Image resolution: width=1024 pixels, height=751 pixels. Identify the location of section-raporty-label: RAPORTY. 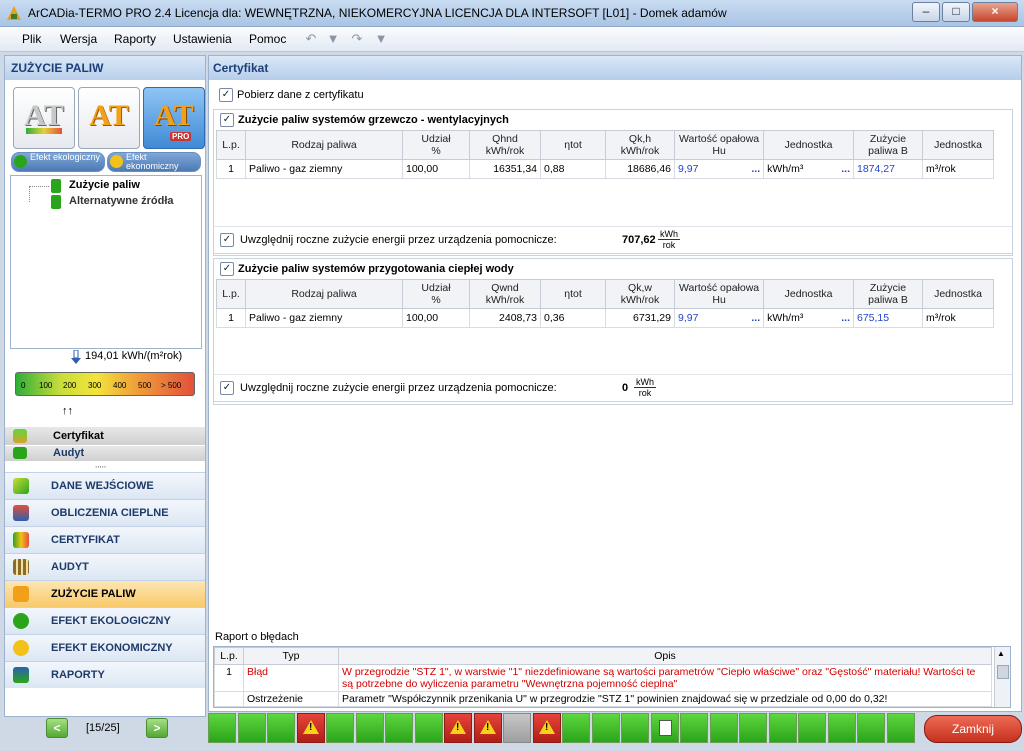
(78, 675).